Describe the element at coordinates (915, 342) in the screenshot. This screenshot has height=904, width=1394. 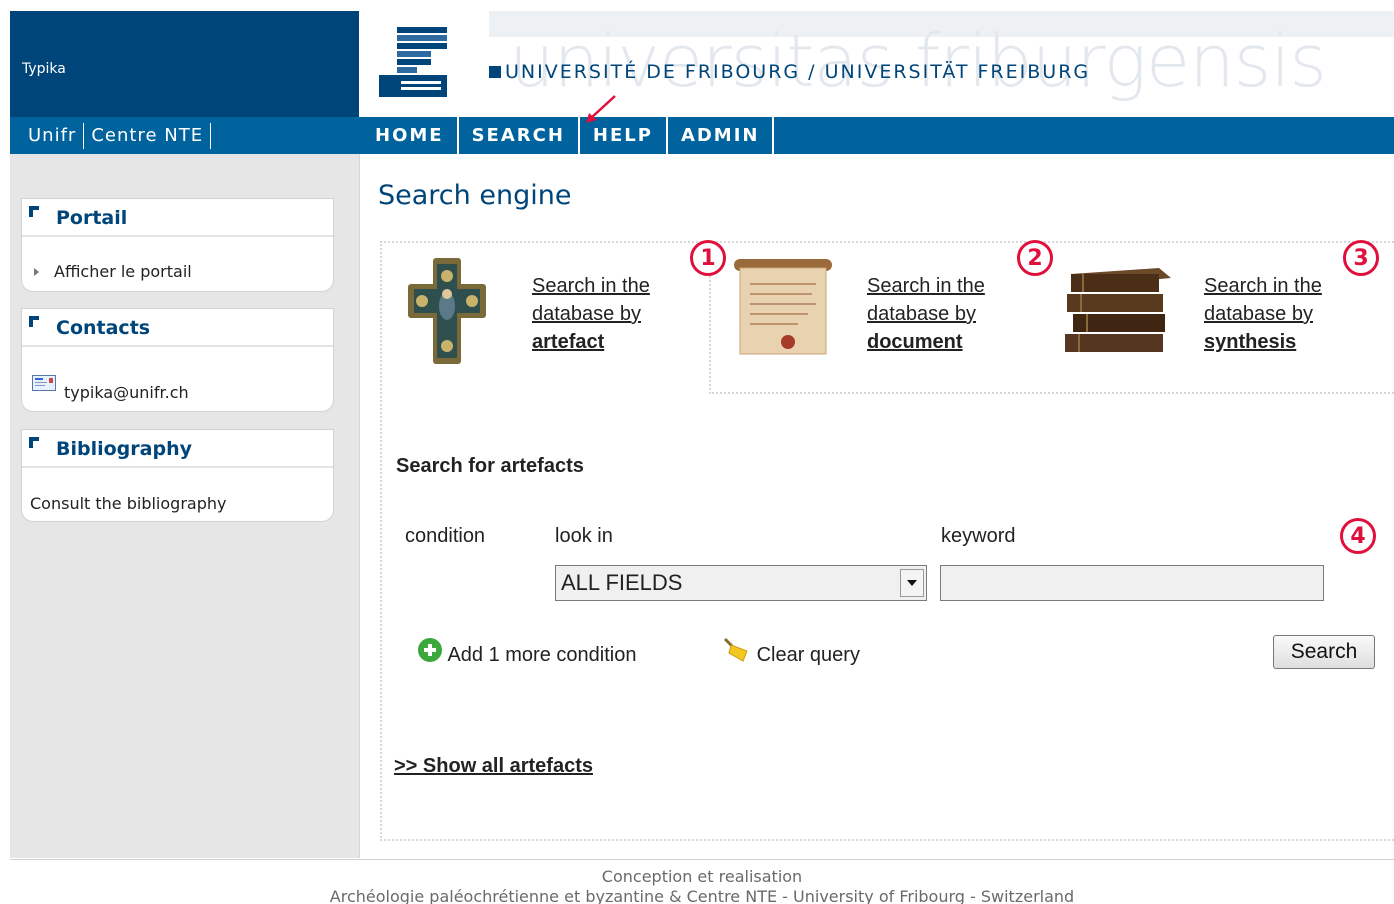
I see `link-keyword: document` at that location.